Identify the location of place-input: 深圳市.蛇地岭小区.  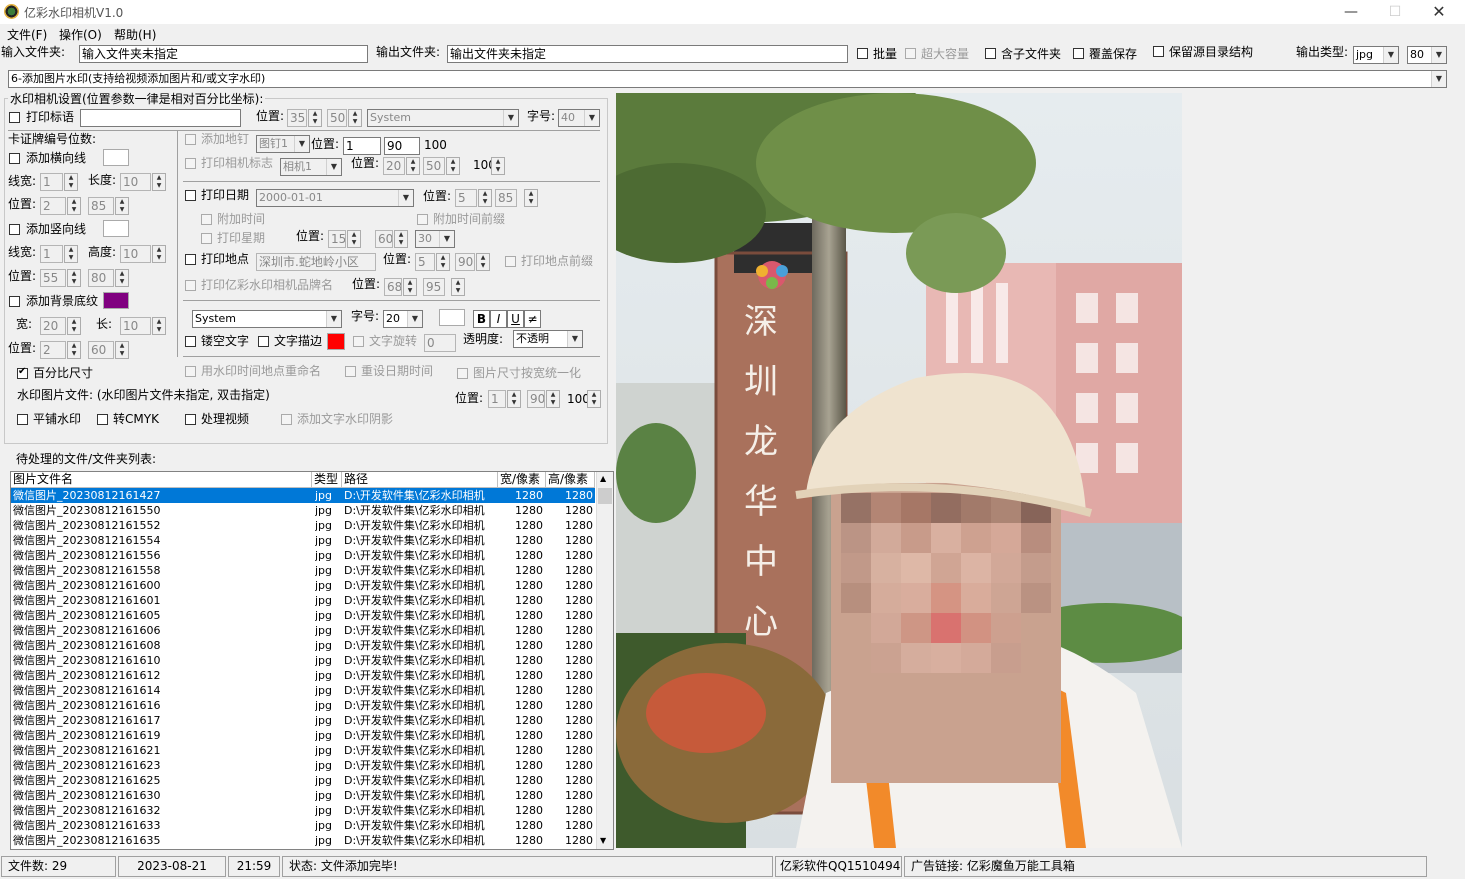
(316, 262).